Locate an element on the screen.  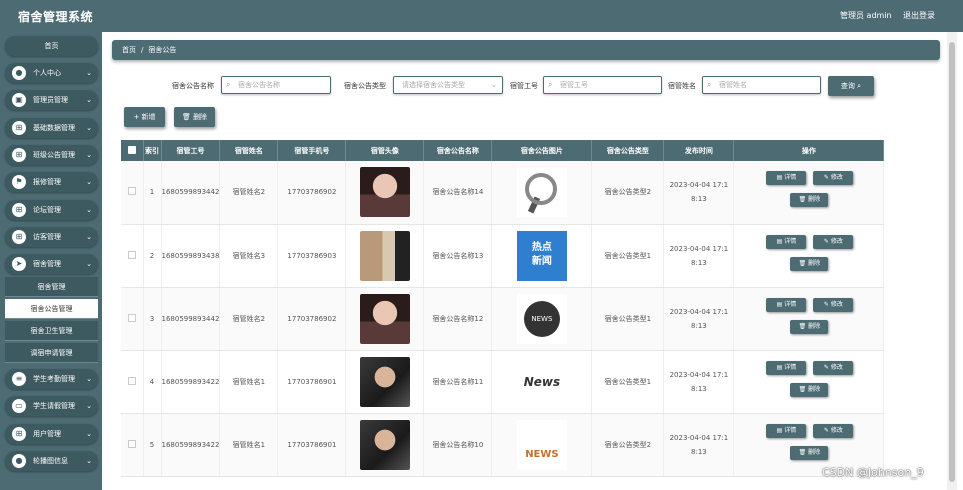
sidebar-item-label: 轮播图信息 is located at coordinates (50, 460).